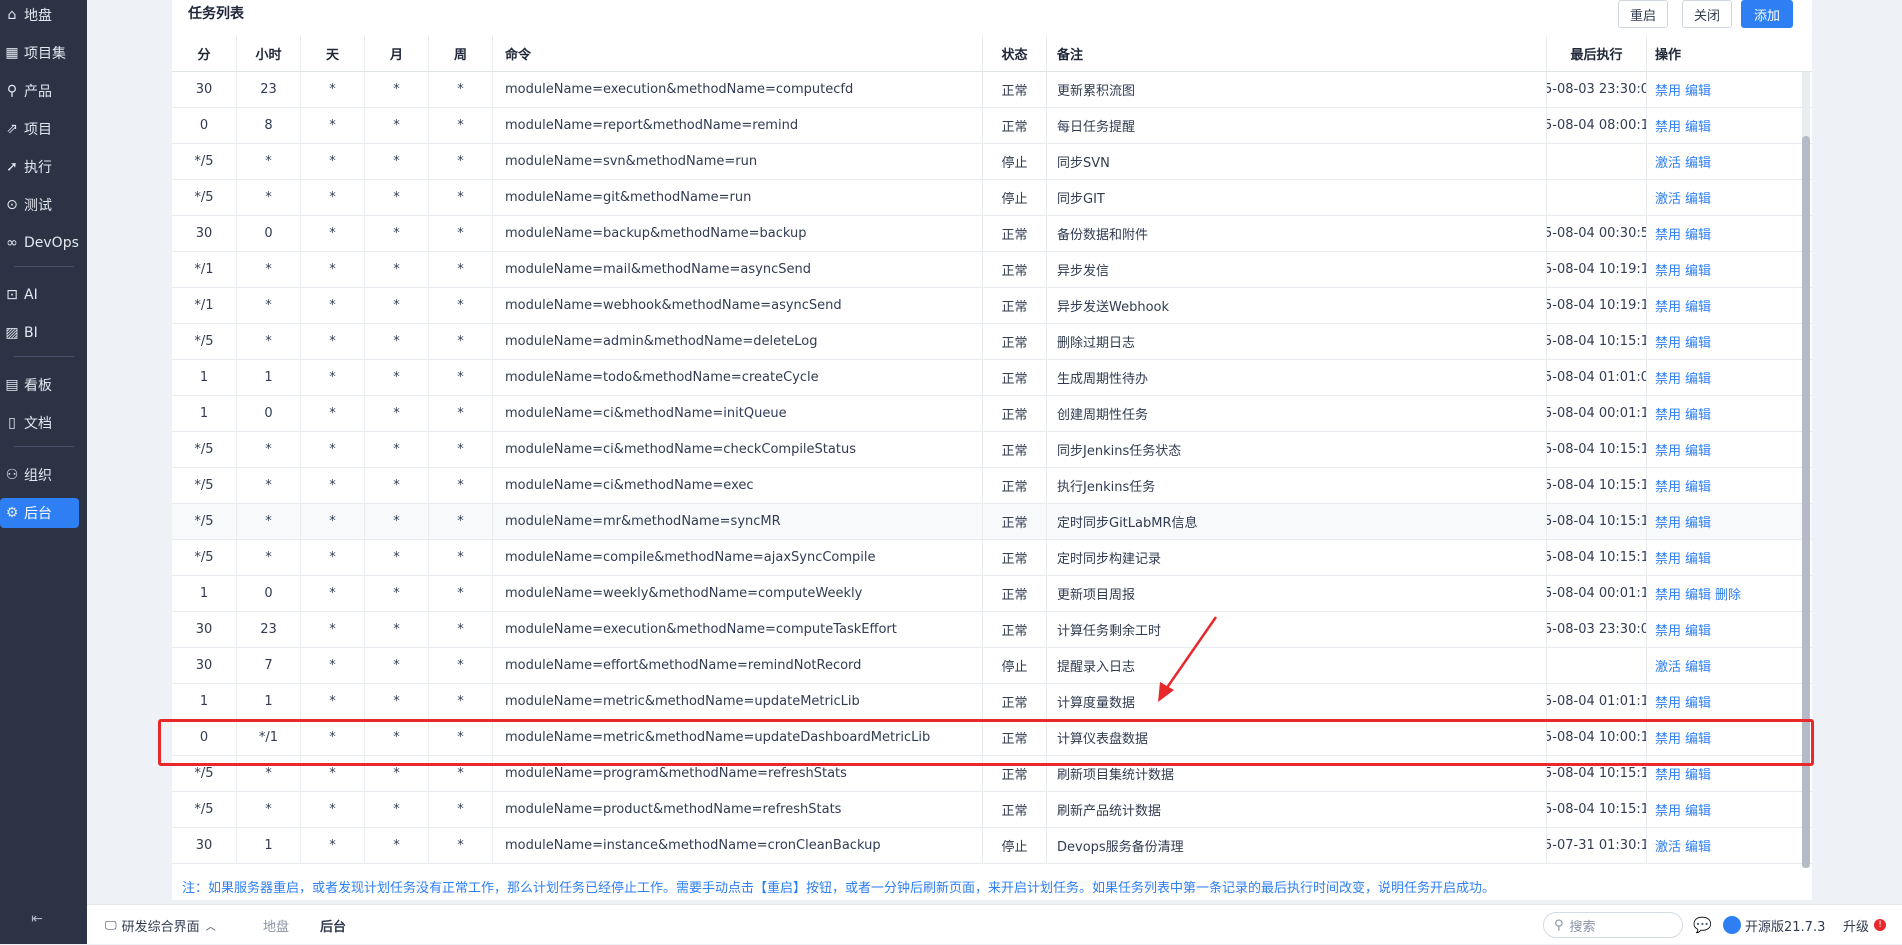  What do you see at coordinates (40, 15) in the screenshot?
I see `sidebar-item-0: ⌂ 地盘` at bounding box center [40, 15].